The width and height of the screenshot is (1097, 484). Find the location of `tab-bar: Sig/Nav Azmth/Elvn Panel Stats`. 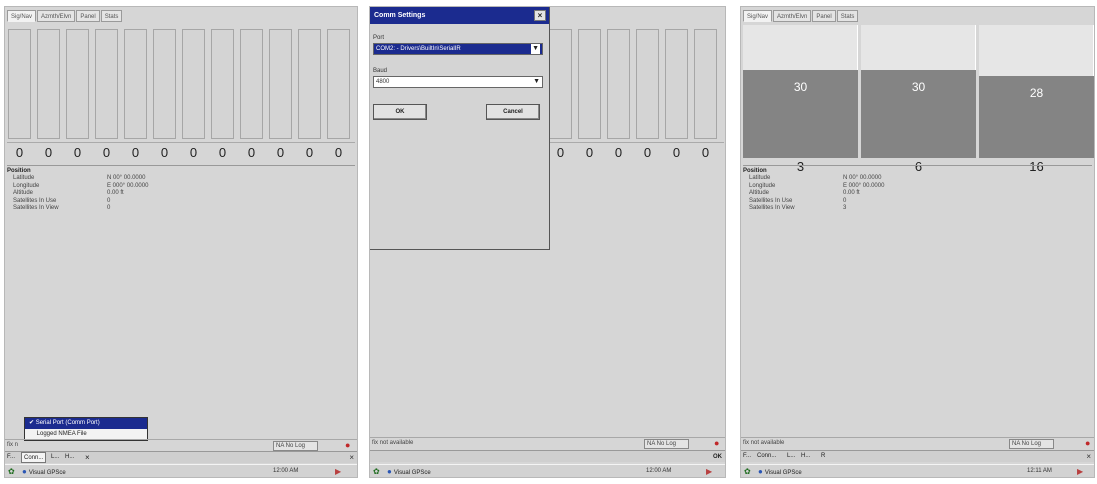

tab-bar: Sig/Nav Azmth/Elvn Panel Stats is located at coordinates (65, 16).